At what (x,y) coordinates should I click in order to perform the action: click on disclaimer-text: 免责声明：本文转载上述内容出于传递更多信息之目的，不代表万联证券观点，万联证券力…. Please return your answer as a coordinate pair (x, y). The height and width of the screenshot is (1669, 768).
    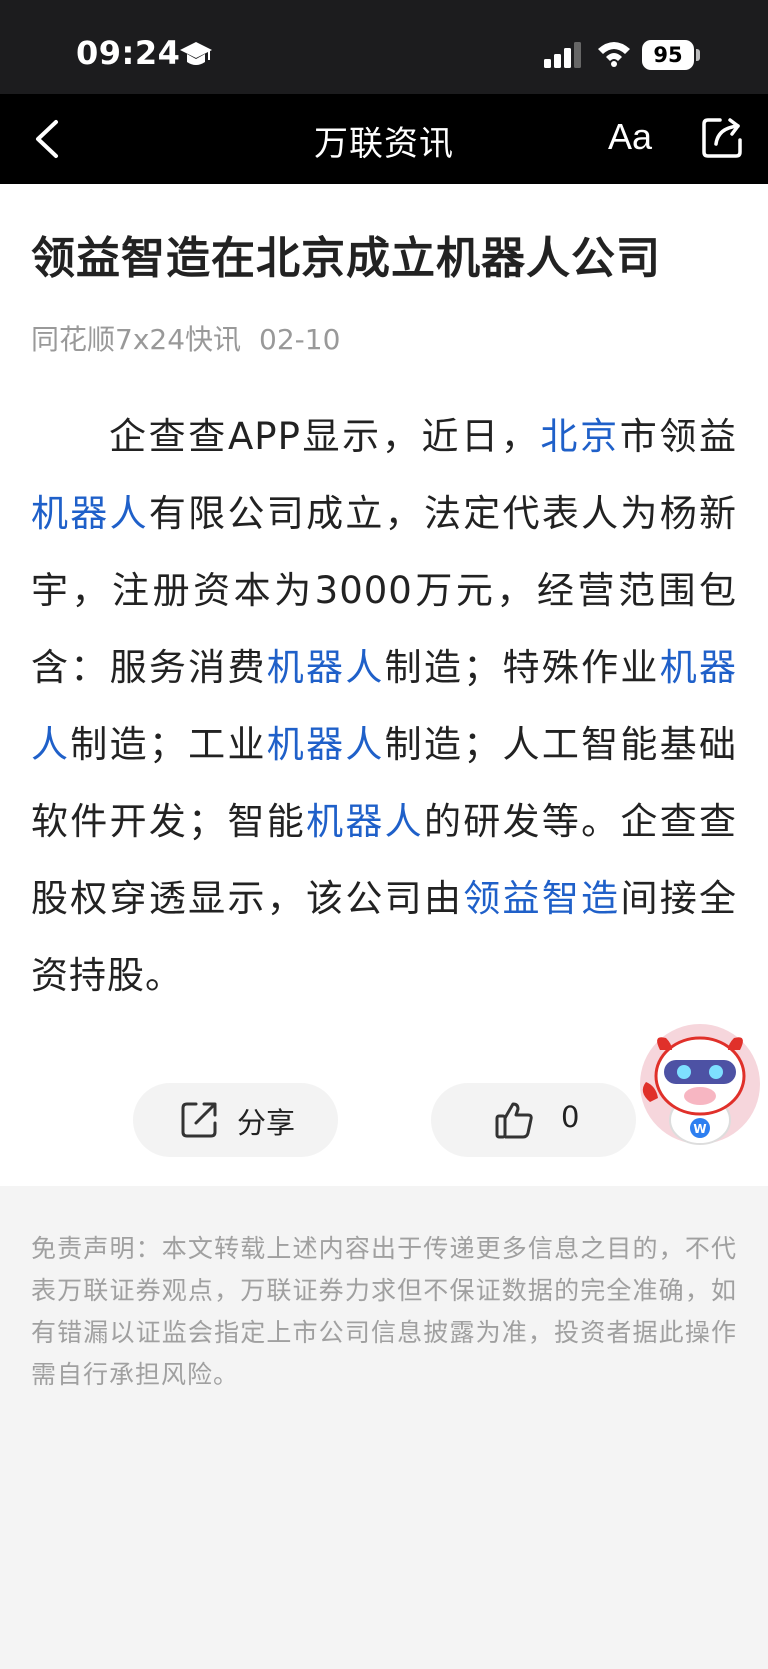
    Looking at the image, I should click on (384, 1311).